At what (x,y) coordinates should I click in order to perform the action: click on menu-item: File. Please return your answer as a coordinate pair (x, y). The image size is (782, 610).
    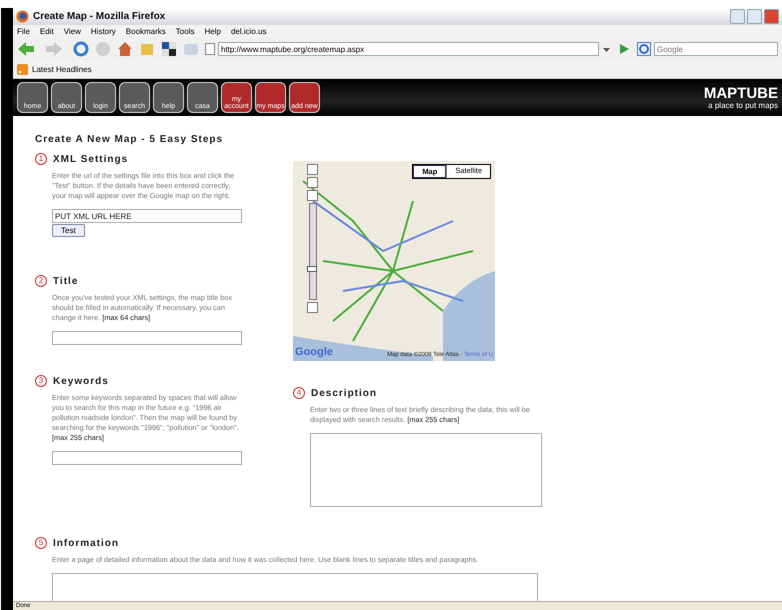
    Looking at the image, I should click on (23, 31).